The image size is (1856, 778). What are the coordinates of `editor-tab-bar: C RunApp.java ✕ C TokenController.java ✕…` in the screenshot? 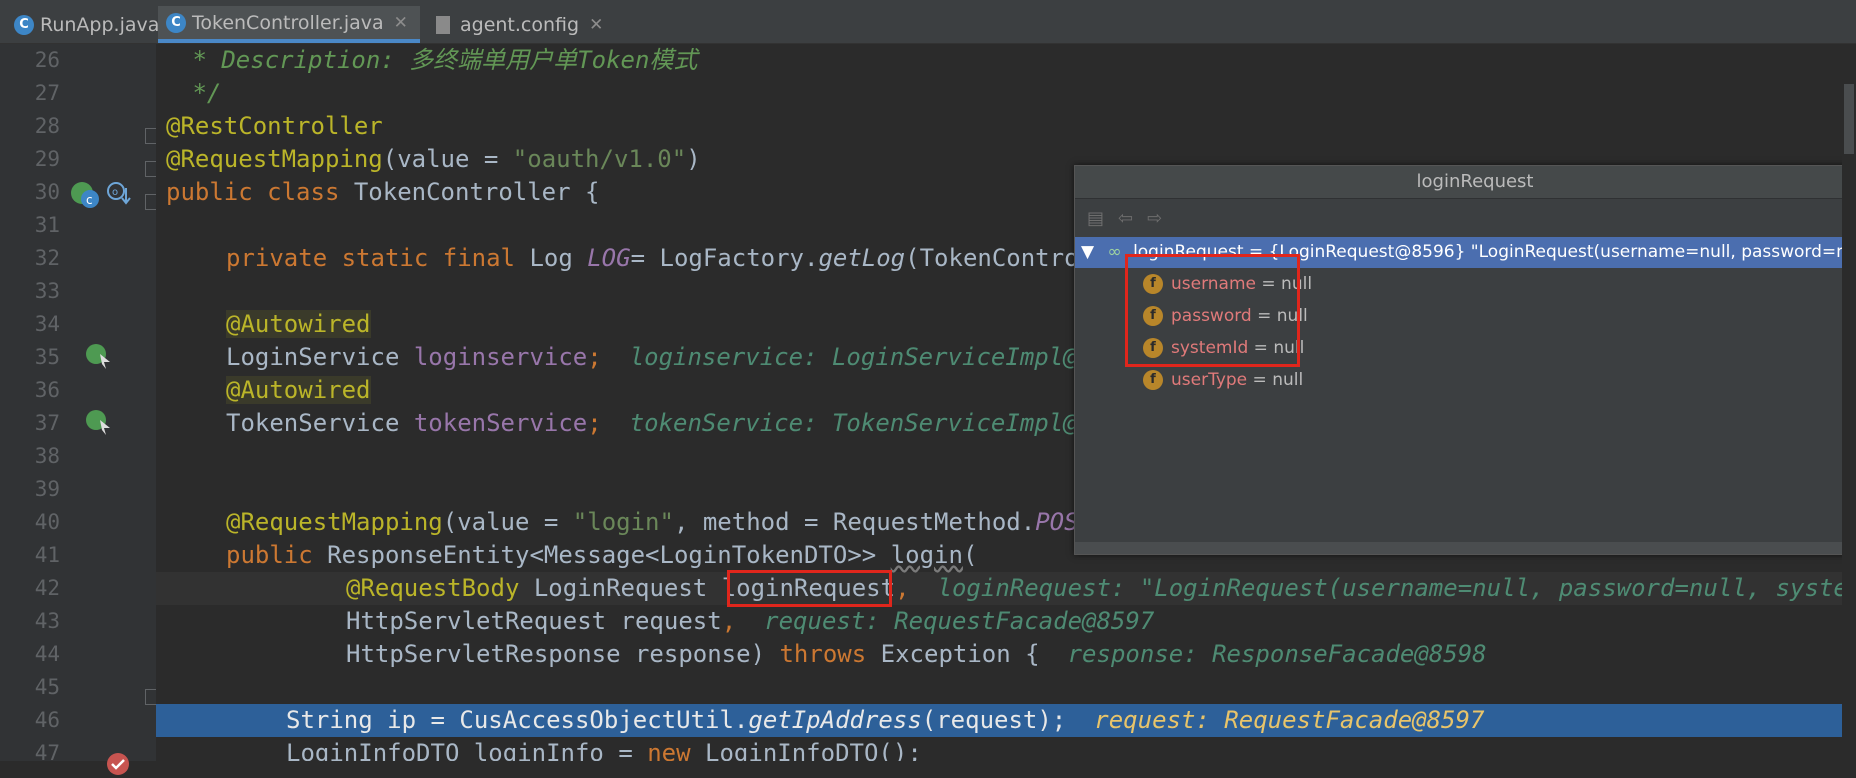 It's located at (928, 22).